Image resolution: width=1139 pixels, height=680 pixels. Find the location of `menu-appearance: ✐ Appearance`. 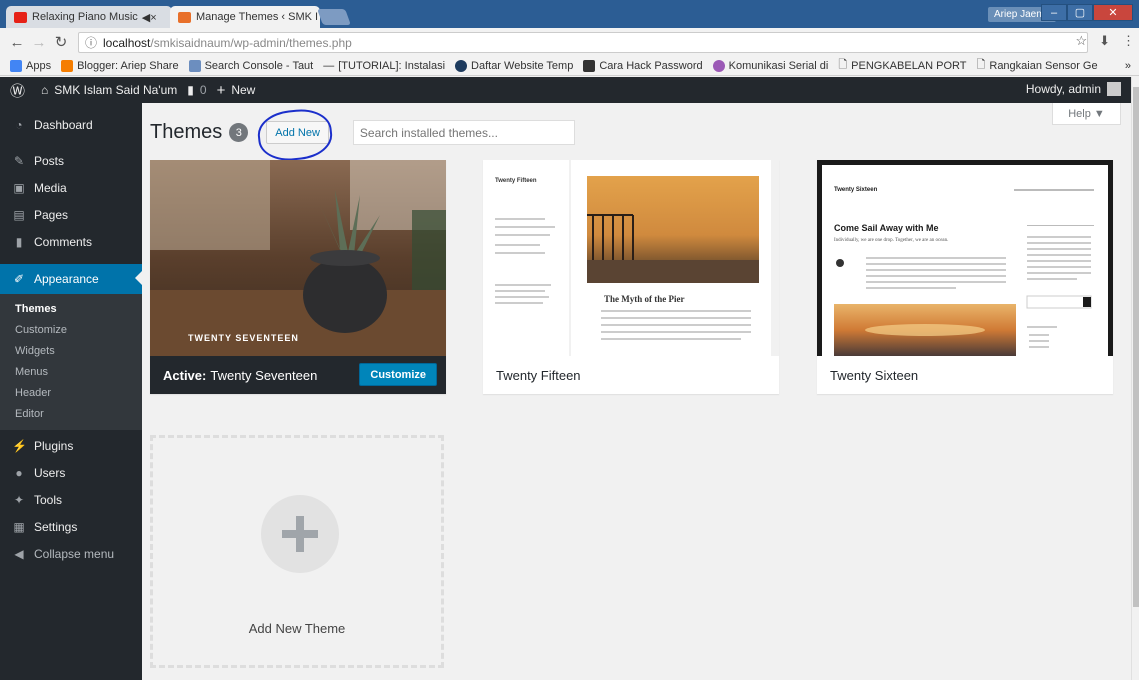

menu-appearance: ✐ Appearance is located at coordinates (71, 279).